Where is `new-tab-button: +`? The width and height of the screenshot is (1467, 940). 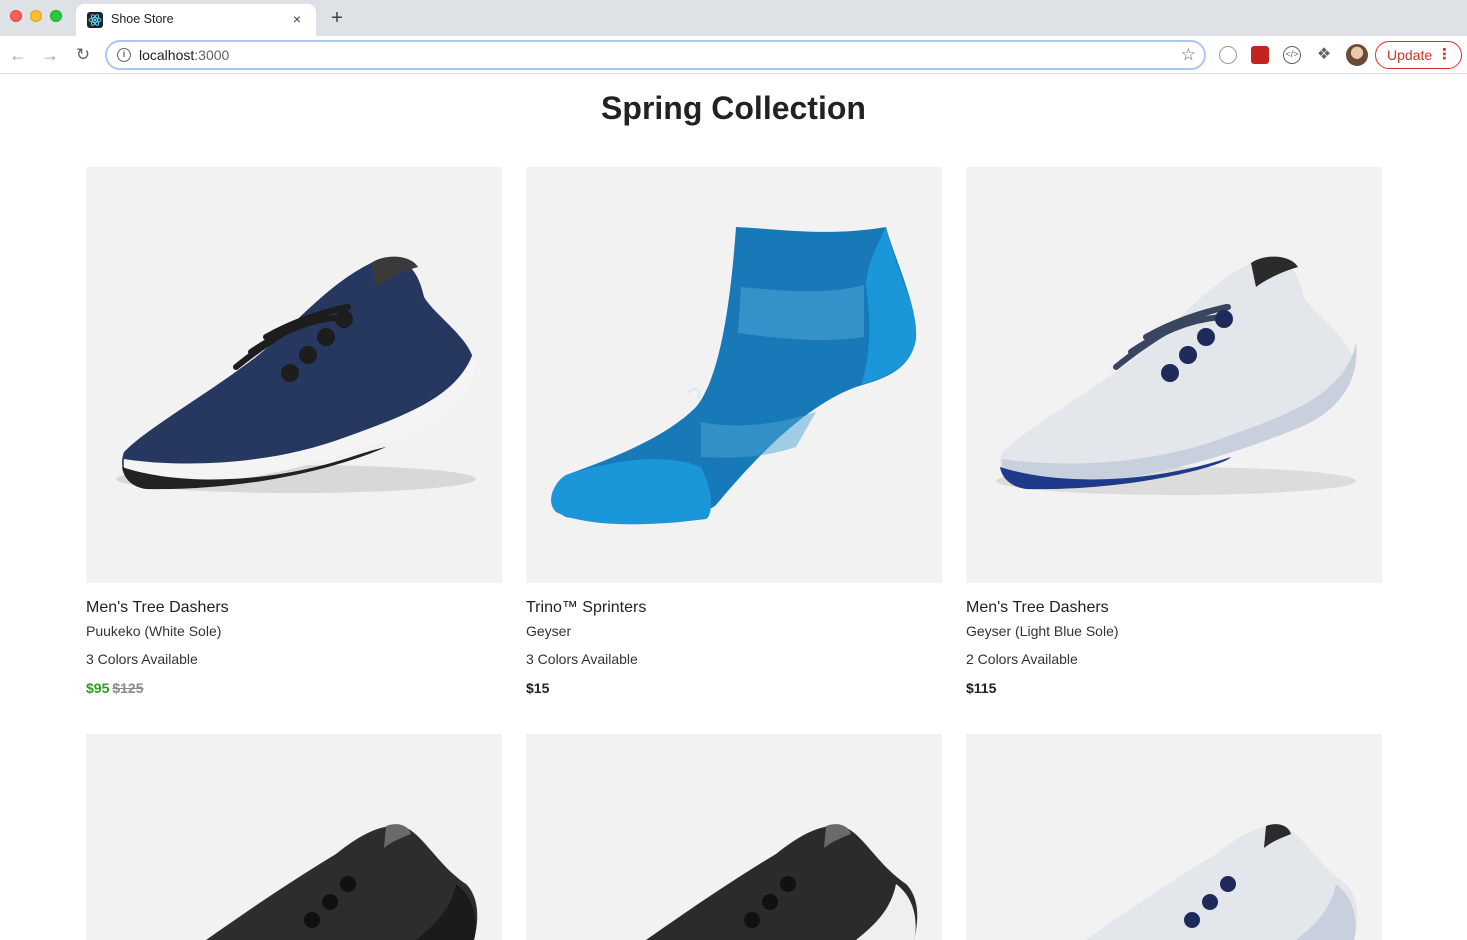 new-tab-button: + is located at coordinates (337, 18).